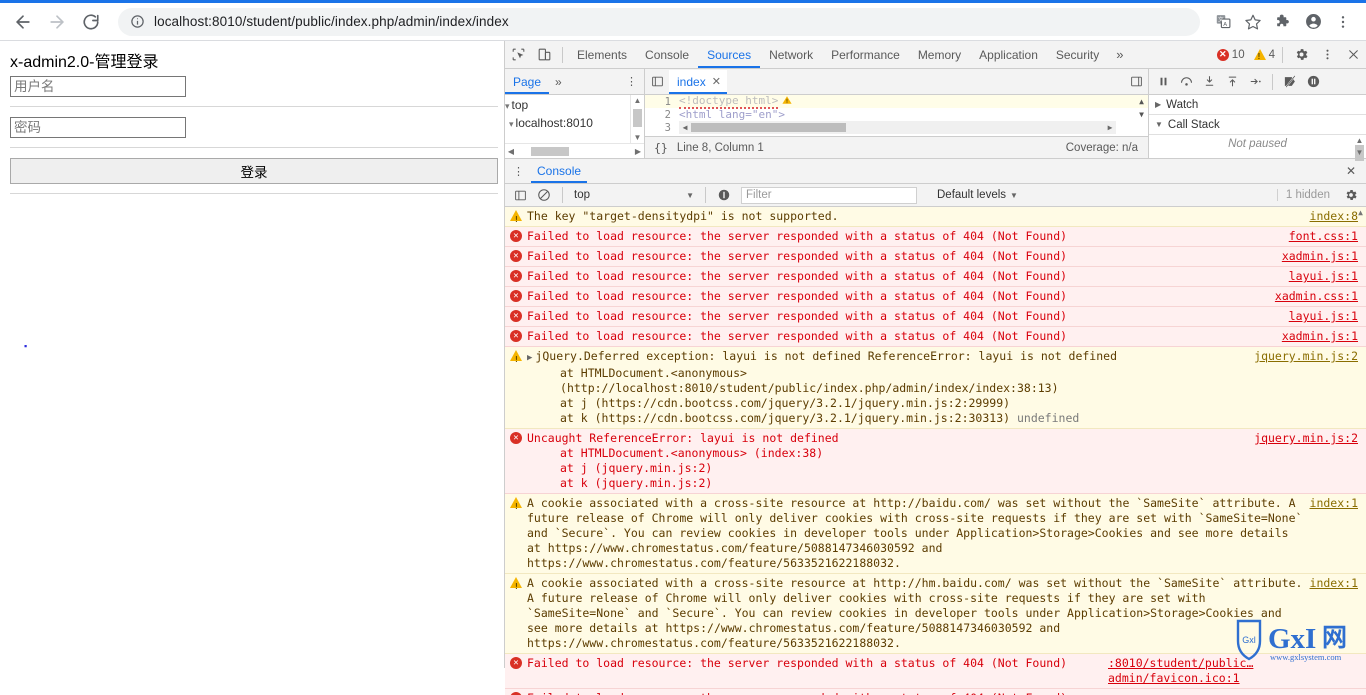 The height and width of the screenshot is (695, 1366). I want to click on reload-icon, so click(91, 22).